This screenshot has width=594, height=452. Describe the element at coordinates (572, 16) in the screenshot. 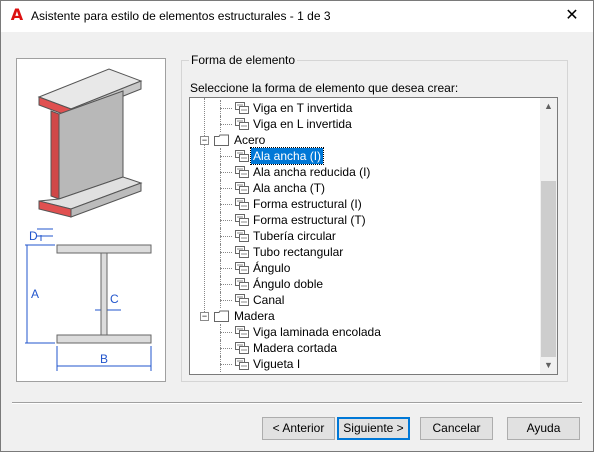

I see `close-button: ✕` at that location.